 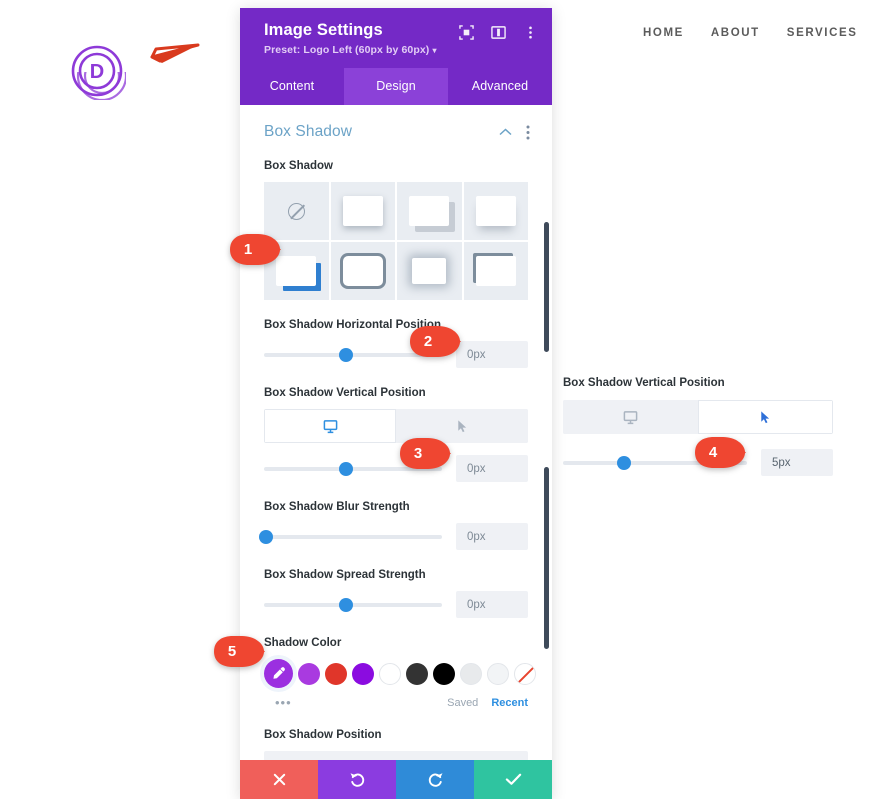 I want to click on vertical-position-slider-knob, so click(x=345, y=468).